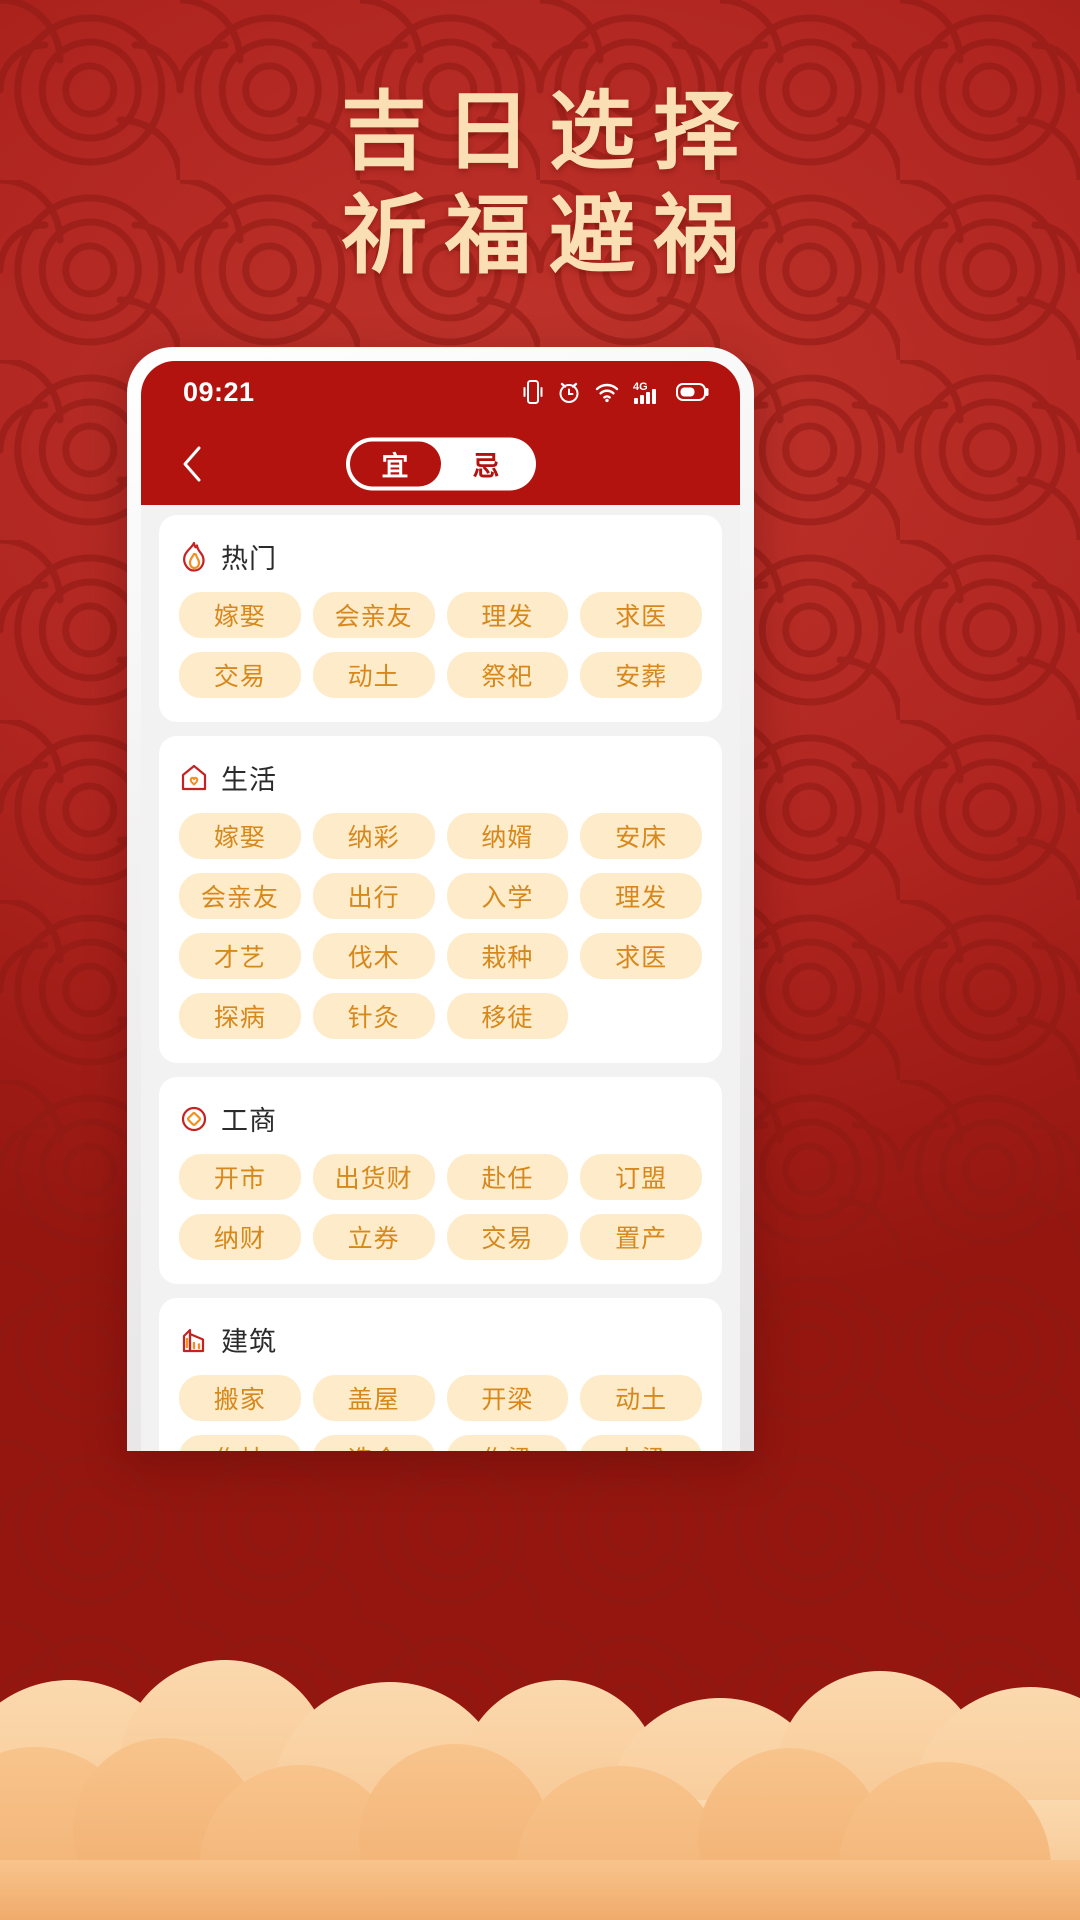  I want to click on tag-item: 置产, so click(641, 1237).